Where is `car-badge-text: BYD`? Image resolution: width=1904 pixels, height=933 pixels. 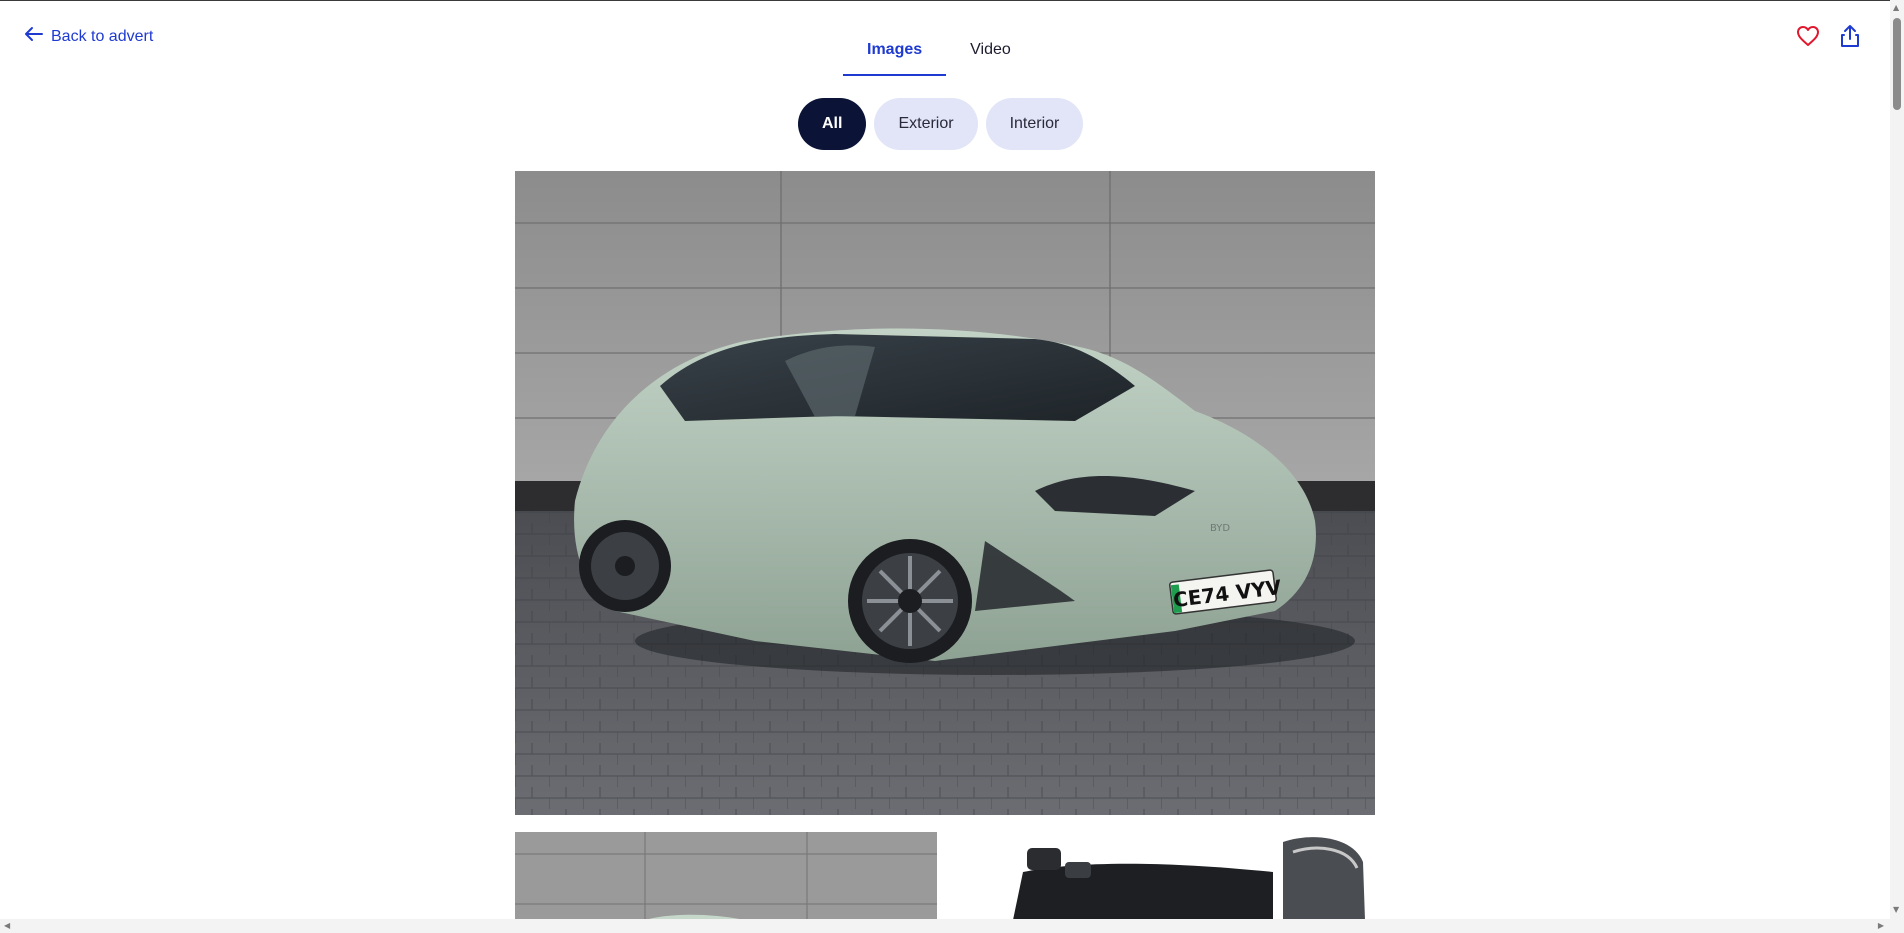
car-badge-text: BYD is located at coordinates (1220, 528).